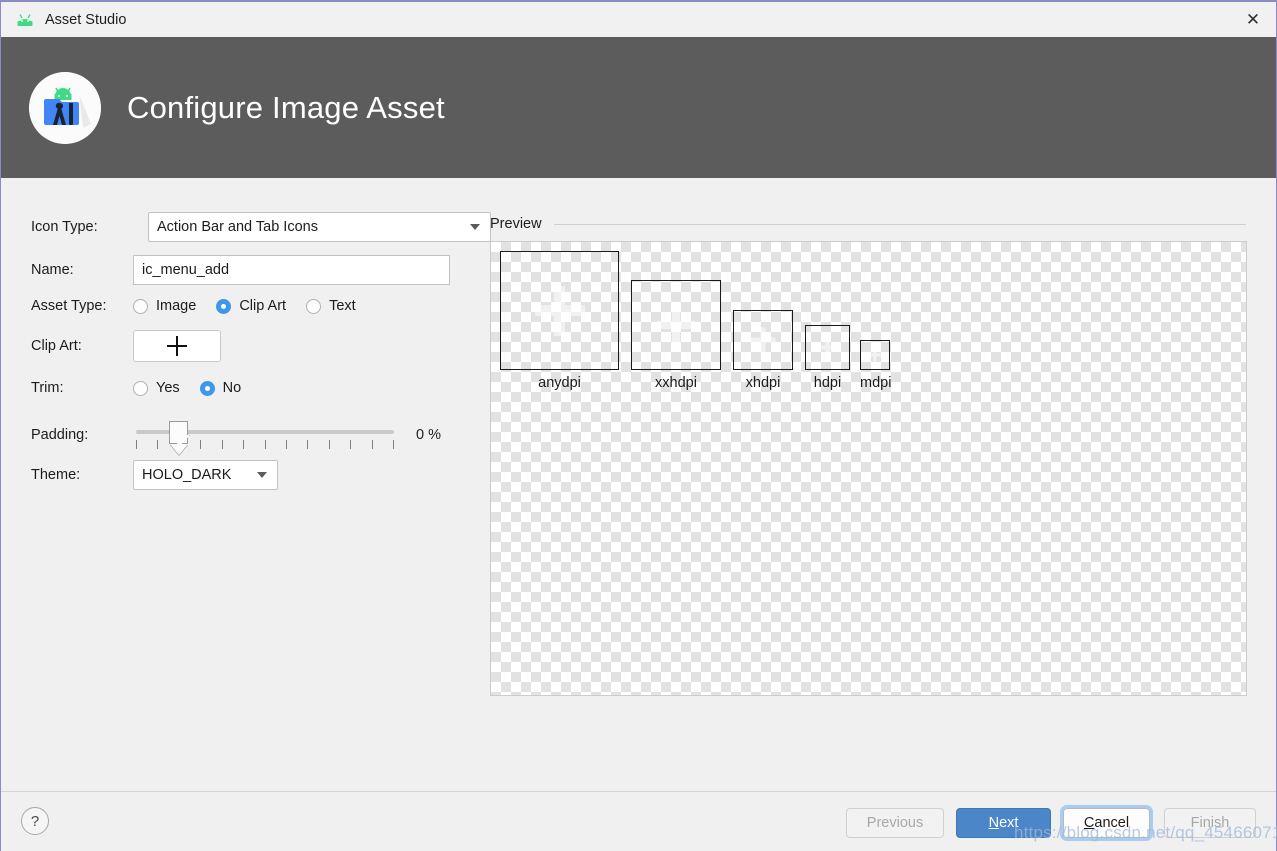  Describe the element at coordinates (638, 821) in the screenshot. I see `dialog-footer: ? Previous Next Cancel Finish` at that location.